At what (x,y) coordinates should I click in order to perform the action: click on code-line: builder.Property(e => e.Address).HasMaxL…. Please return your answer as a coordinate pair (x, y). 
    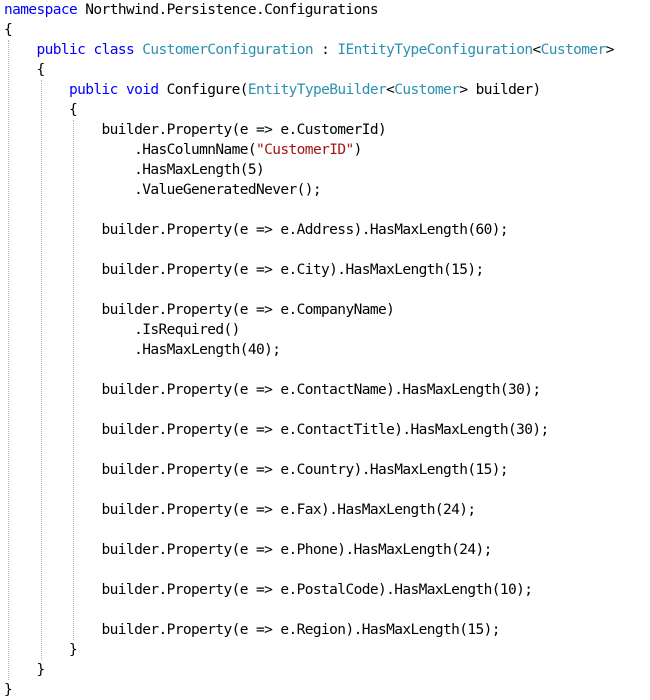
    Looking at the image, I should click on (305, 230).